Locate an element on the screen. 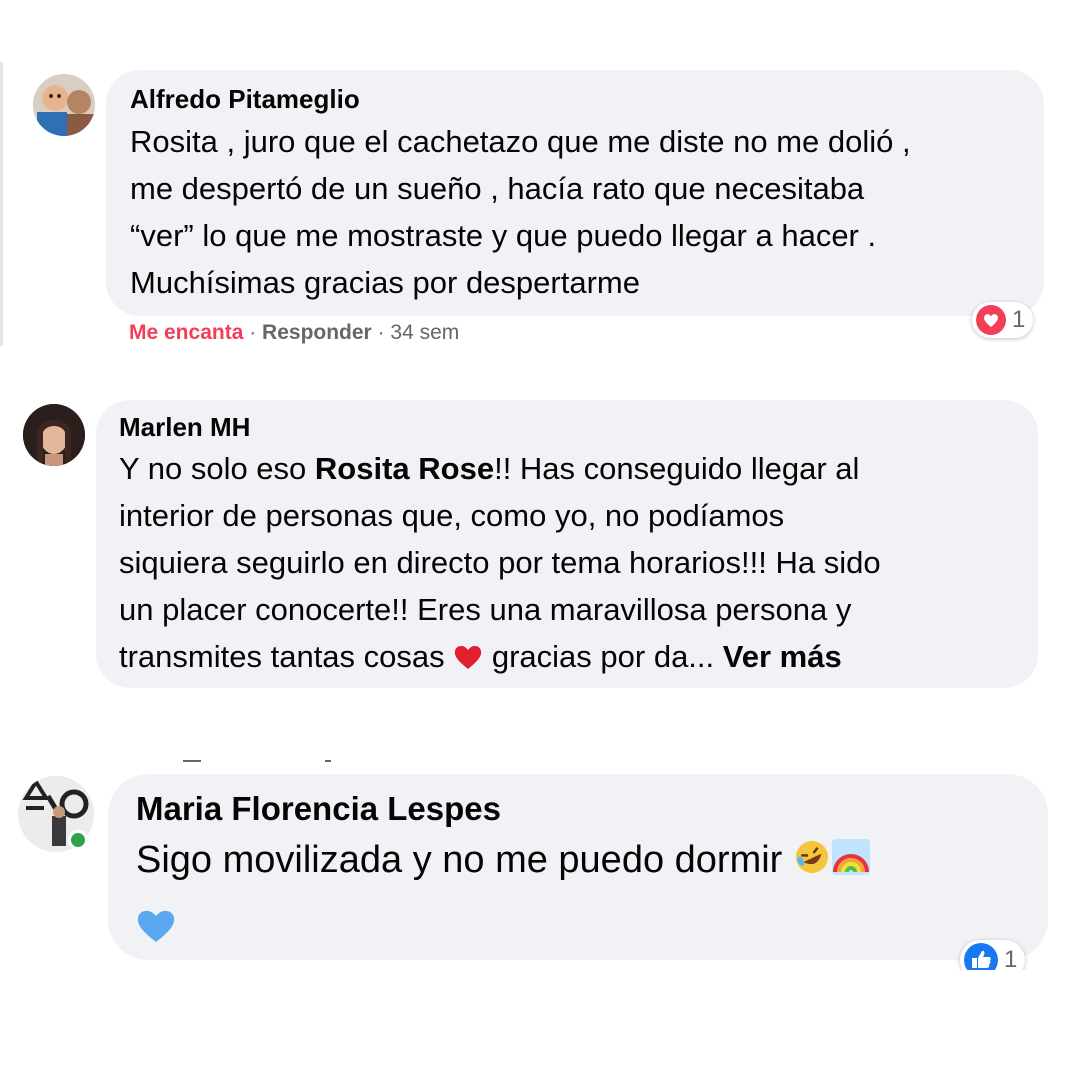  reaction-count-value: 1 is located at coordinates (1019, 319).